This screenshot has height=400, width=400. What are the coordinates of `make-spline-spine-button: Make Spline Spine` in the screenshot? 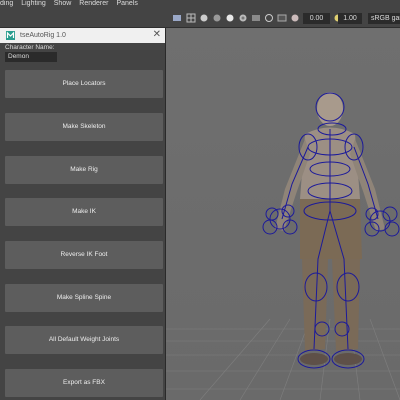 It's located at (84, 298).